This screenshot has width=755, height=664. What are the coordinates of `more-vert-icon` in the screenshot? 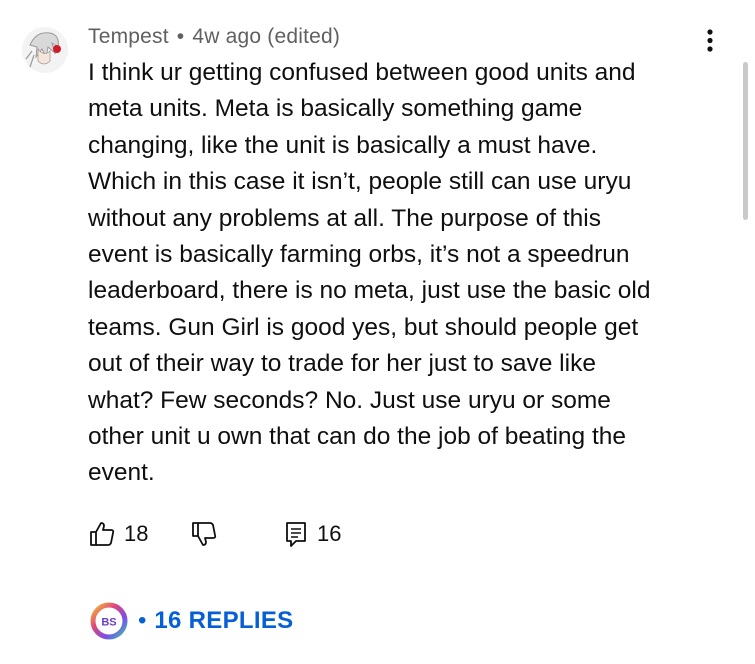 It's located at (710, 42).